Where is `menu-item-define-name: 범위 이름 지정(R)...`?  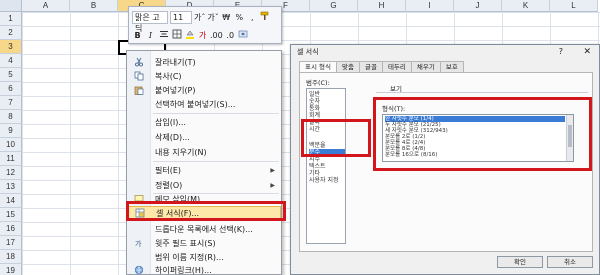
menu-item-define-name: 범위 이름 지정(R)... is located at coordinates (204, 257).